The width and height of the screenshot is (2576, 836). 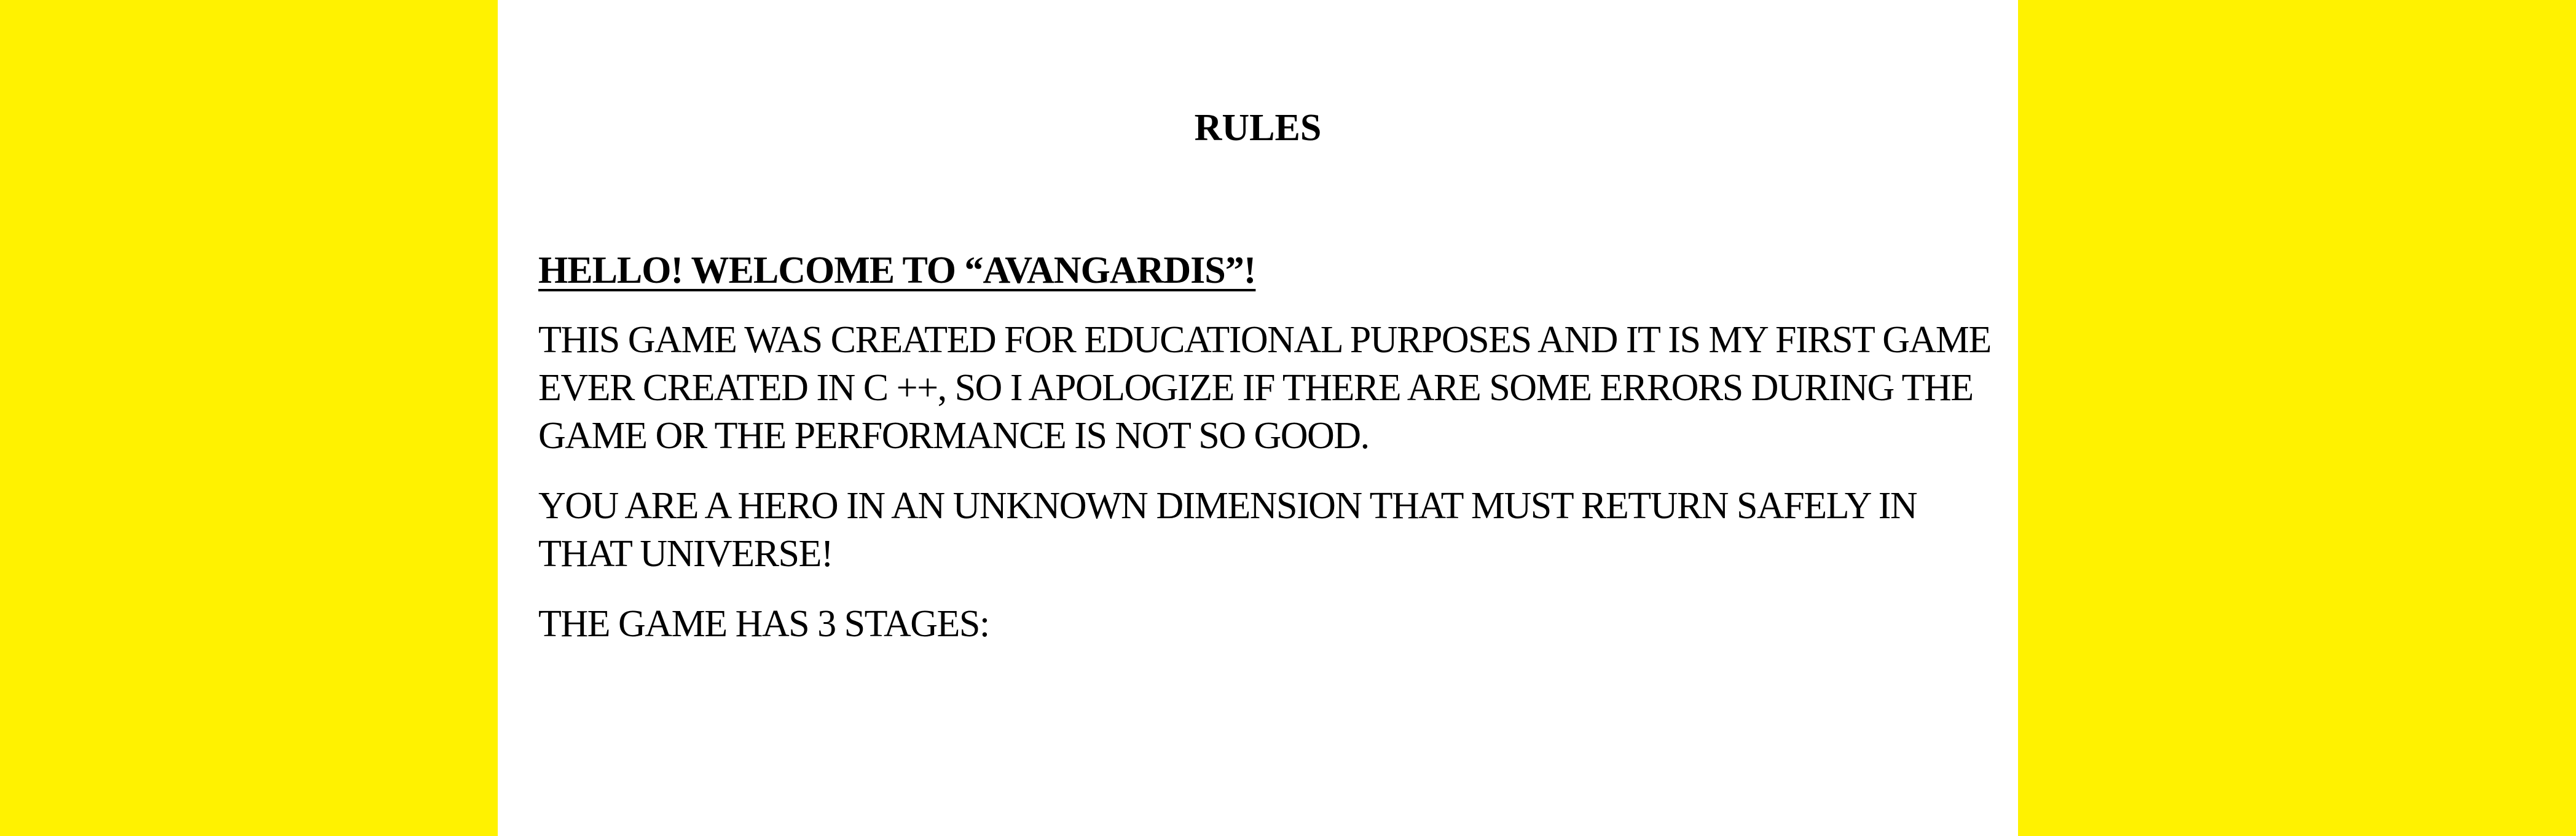 I want to click on stages-paragraph: THE GAME HAS 3 STAGES:, so click(x=764, y=624).